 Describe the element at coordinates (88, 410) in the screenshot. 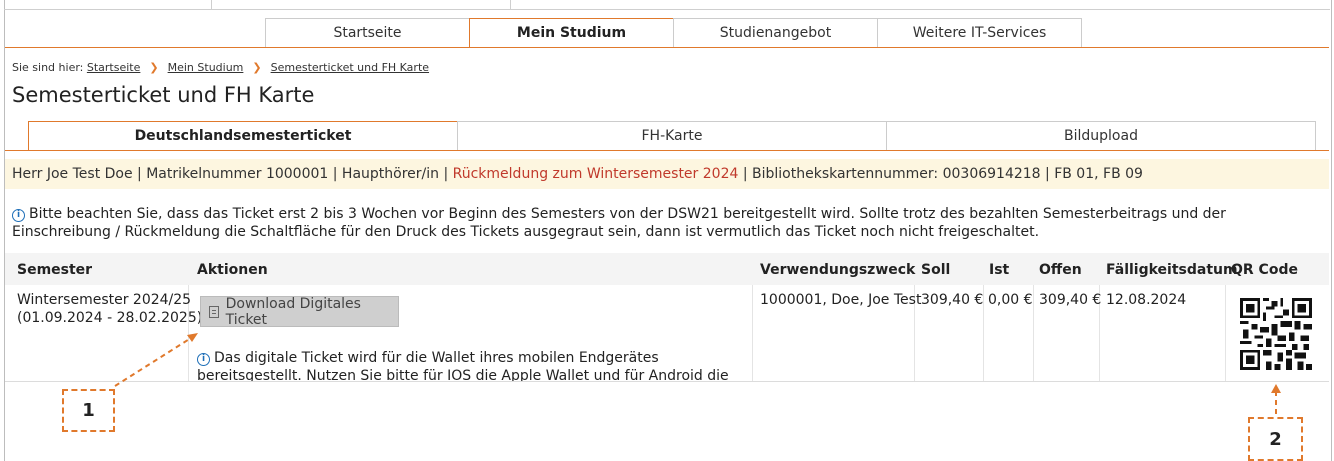

I see `annotation-label-1: 1` at that location.